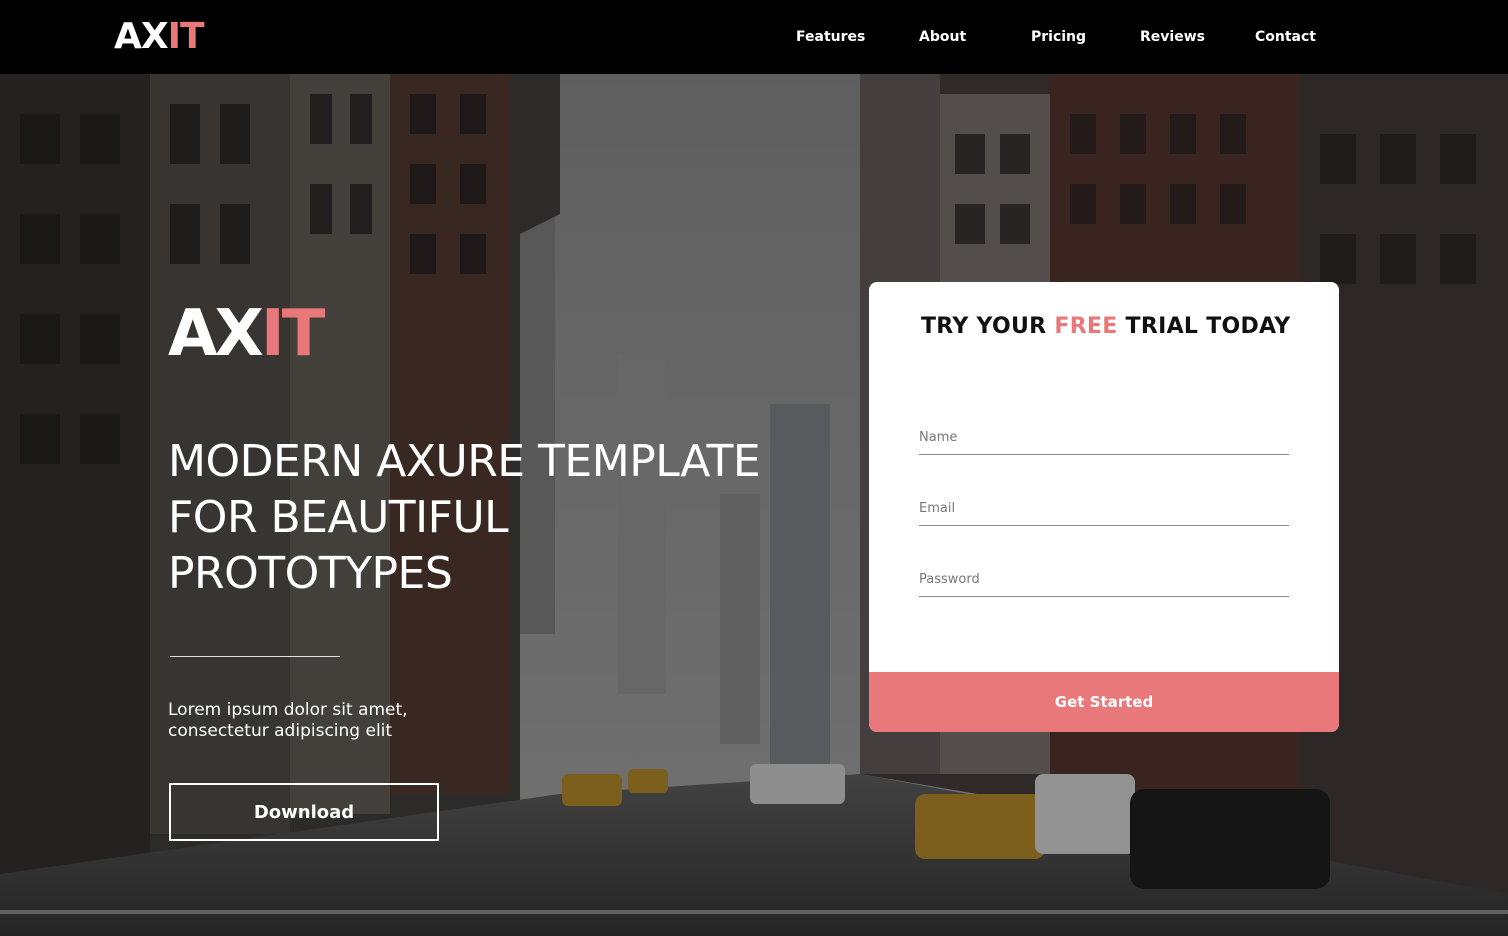 The height and width of the screenshot is (936, 1508). I want to click on signup-title-accent: FREE, so click(1086, 326).